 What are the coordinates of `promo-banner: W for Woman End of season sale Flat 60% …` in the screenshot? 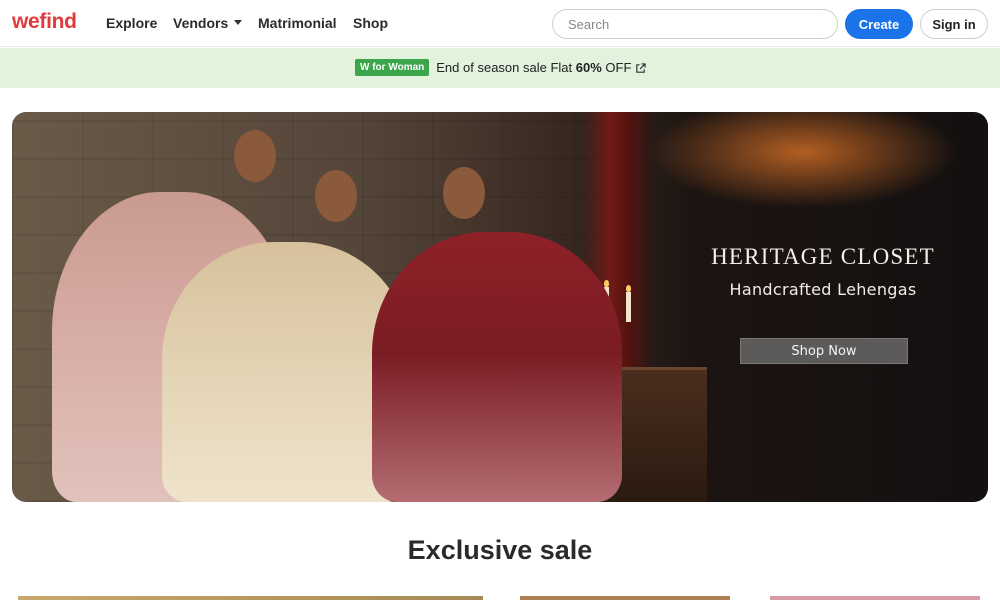 It's located at (500, 68).